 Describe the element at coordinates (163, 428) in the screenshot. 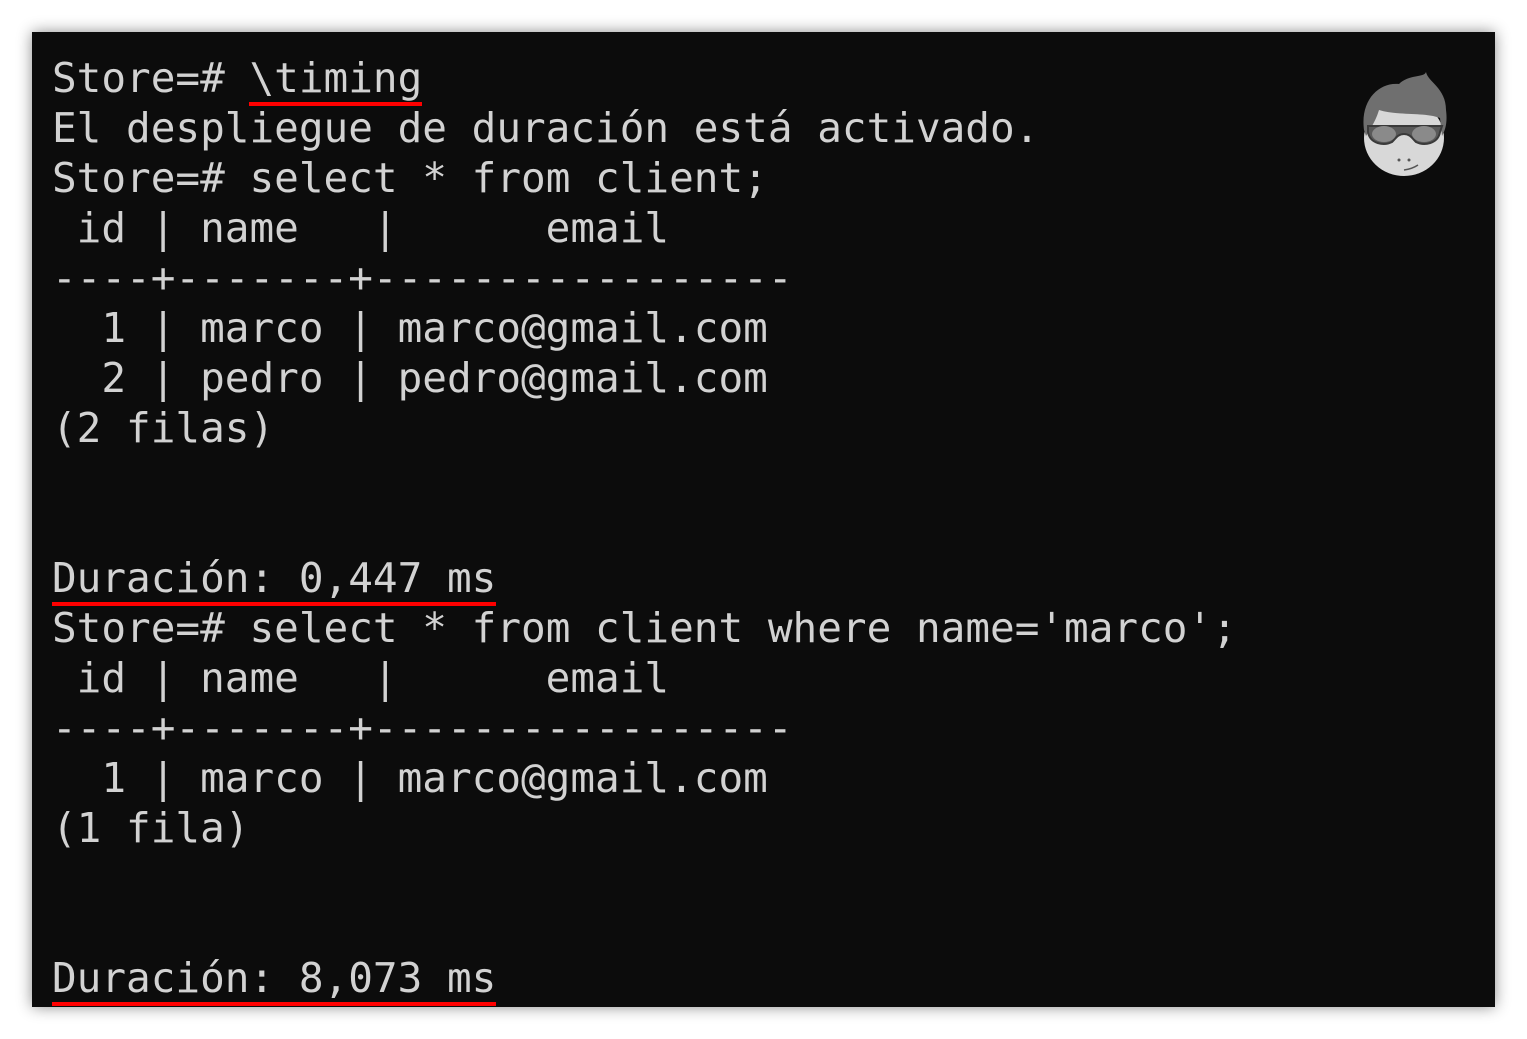

I see `line-text: (2 filas)` at that location.